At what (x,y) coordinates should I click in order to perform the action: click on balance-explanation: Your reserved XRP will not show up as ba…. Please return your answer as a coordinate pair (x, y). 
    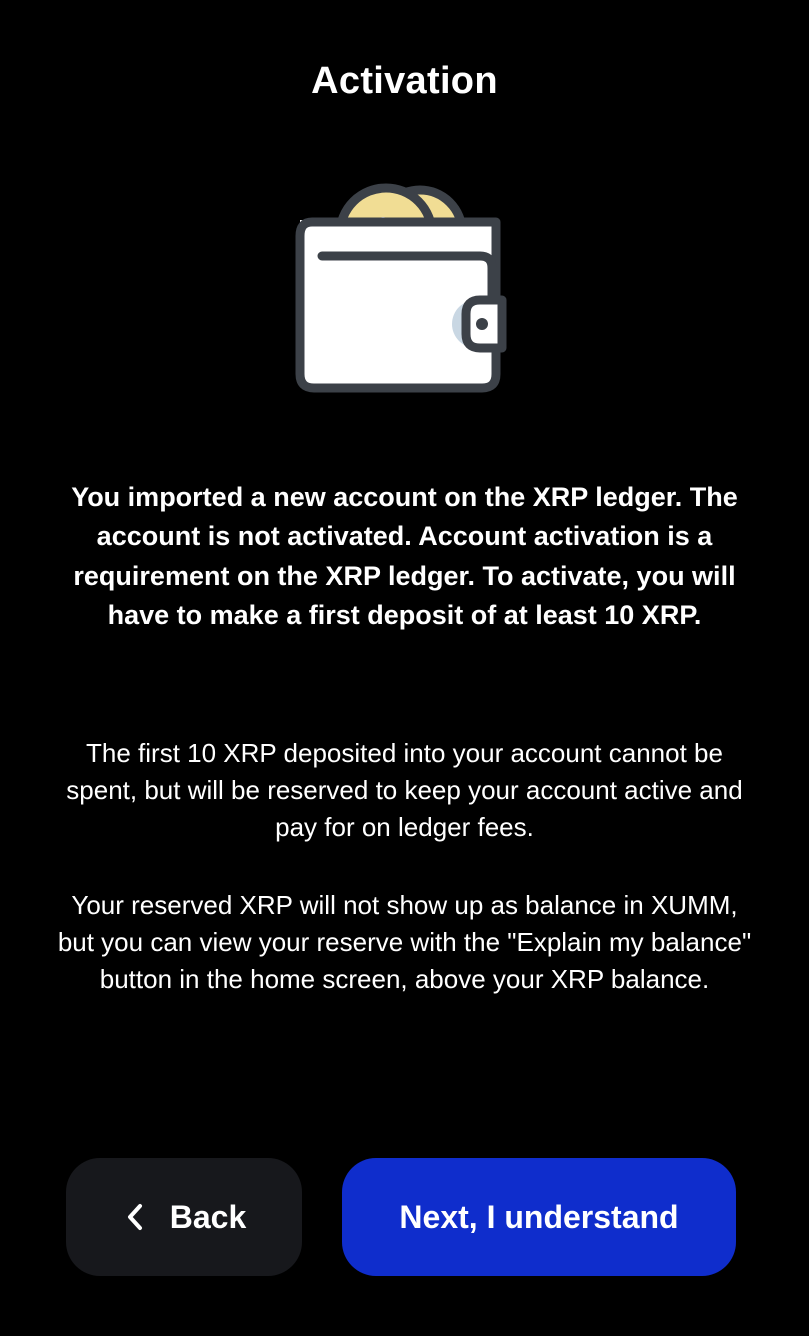
    Looking at the image, I should click on (404, 942).